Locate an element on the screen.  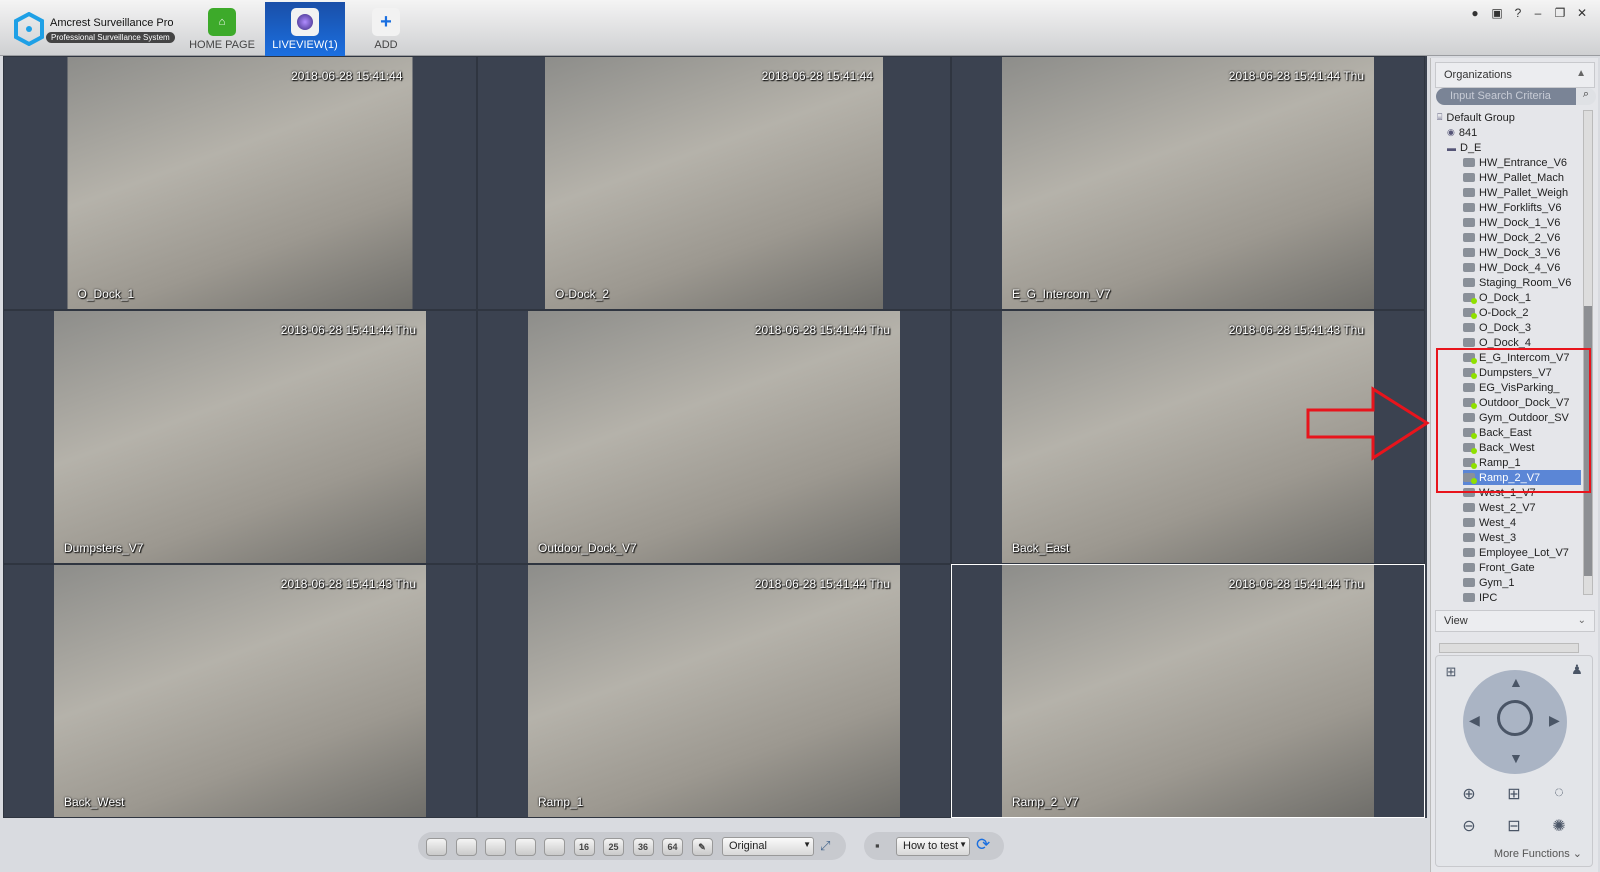
camera-feed: 2018-06-28 15:41:44 O_Dock_1 is located at coordinates (240, 183).